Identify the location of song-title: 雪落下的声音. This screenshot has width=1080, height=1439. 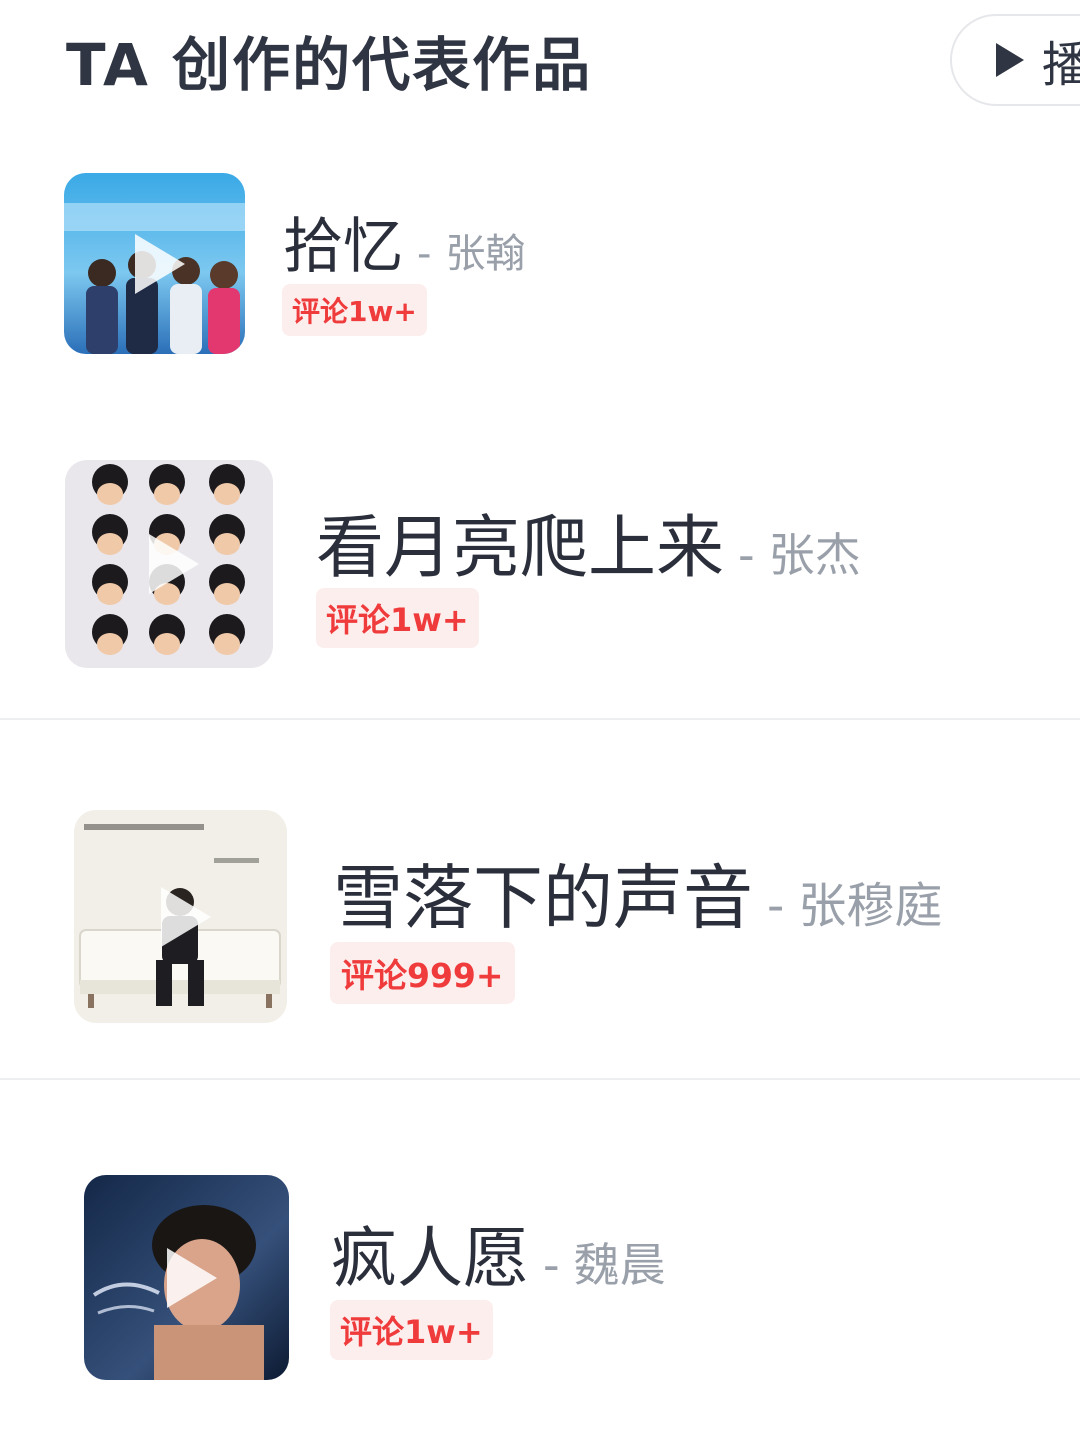
(543, 898).